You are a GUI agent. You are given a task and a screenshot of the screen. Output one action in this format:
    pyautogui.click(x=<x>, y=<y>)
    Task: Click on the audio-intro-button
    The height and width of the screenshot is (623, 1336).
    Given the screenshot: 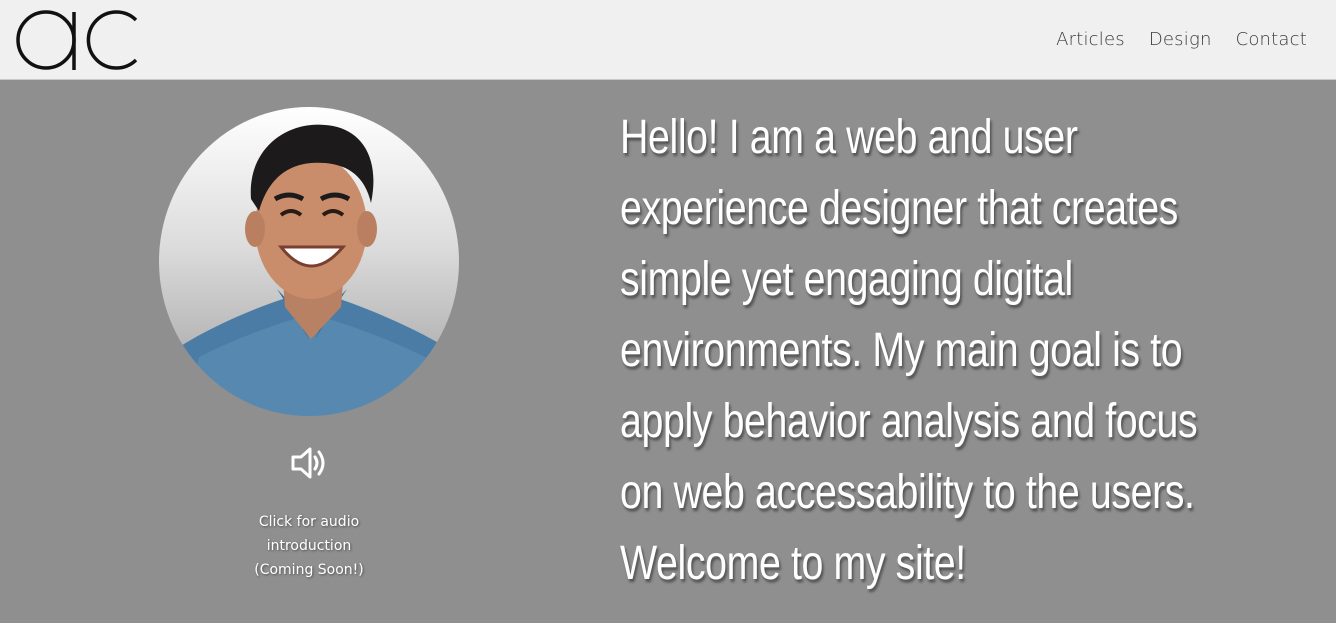 What is the action you would take?
    pyautogui.click(x=309, y=463)
    